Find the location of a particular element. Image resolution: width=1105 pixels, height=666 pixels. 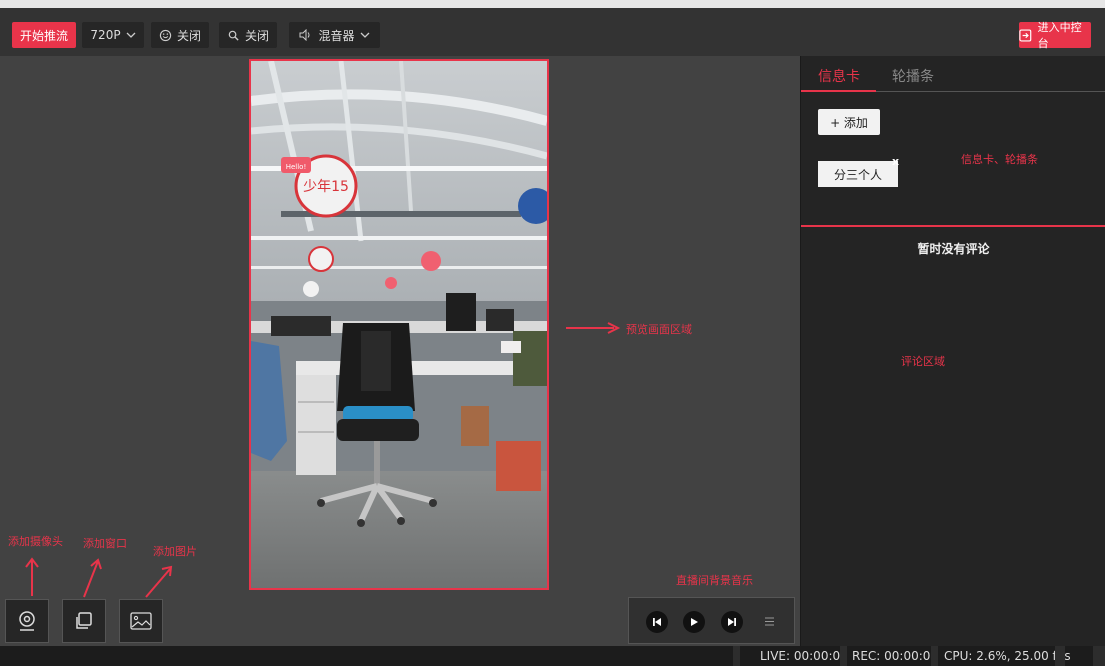

background-music-player is located at coordinates (711, 620).